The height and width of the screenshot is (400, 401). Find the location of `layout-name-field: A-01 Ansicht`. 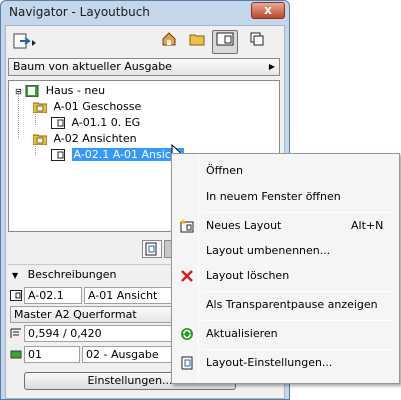

layout-name-field: A-01 Ansicht is located at coordinates (129, 295).